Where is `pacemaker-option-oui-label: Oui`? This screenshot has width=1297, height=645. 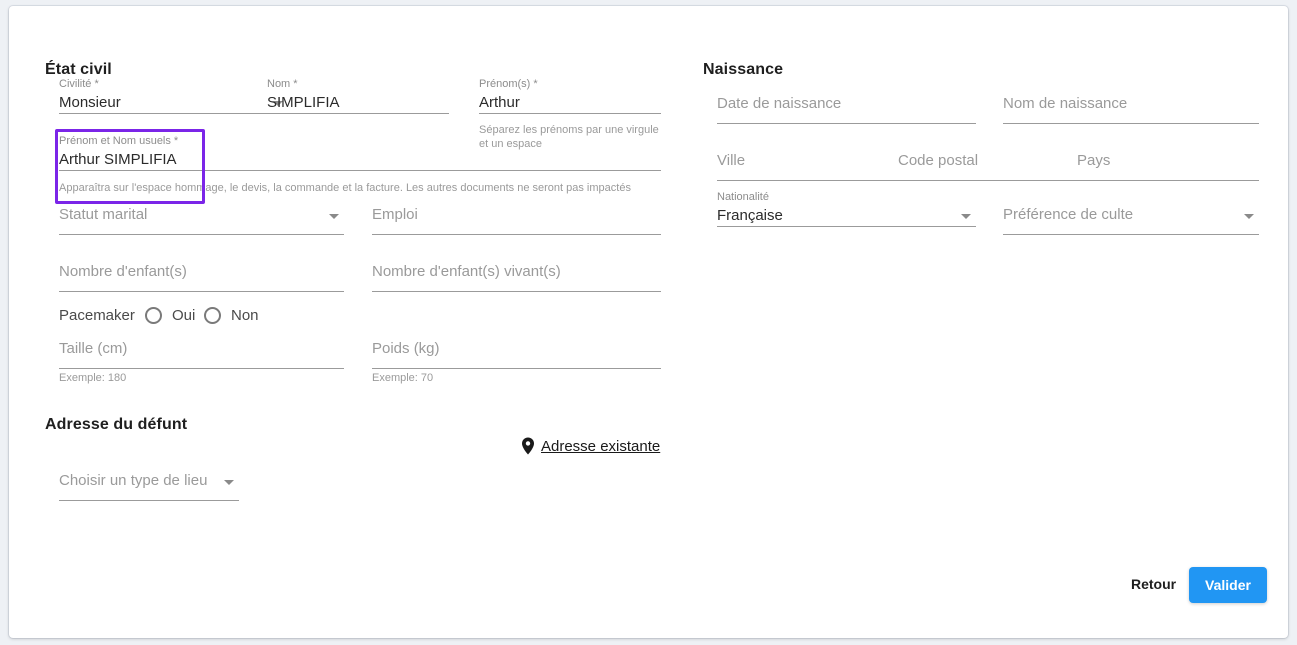
pacemaker-option-oui-label: Oui is located at coordinates (183, 316).